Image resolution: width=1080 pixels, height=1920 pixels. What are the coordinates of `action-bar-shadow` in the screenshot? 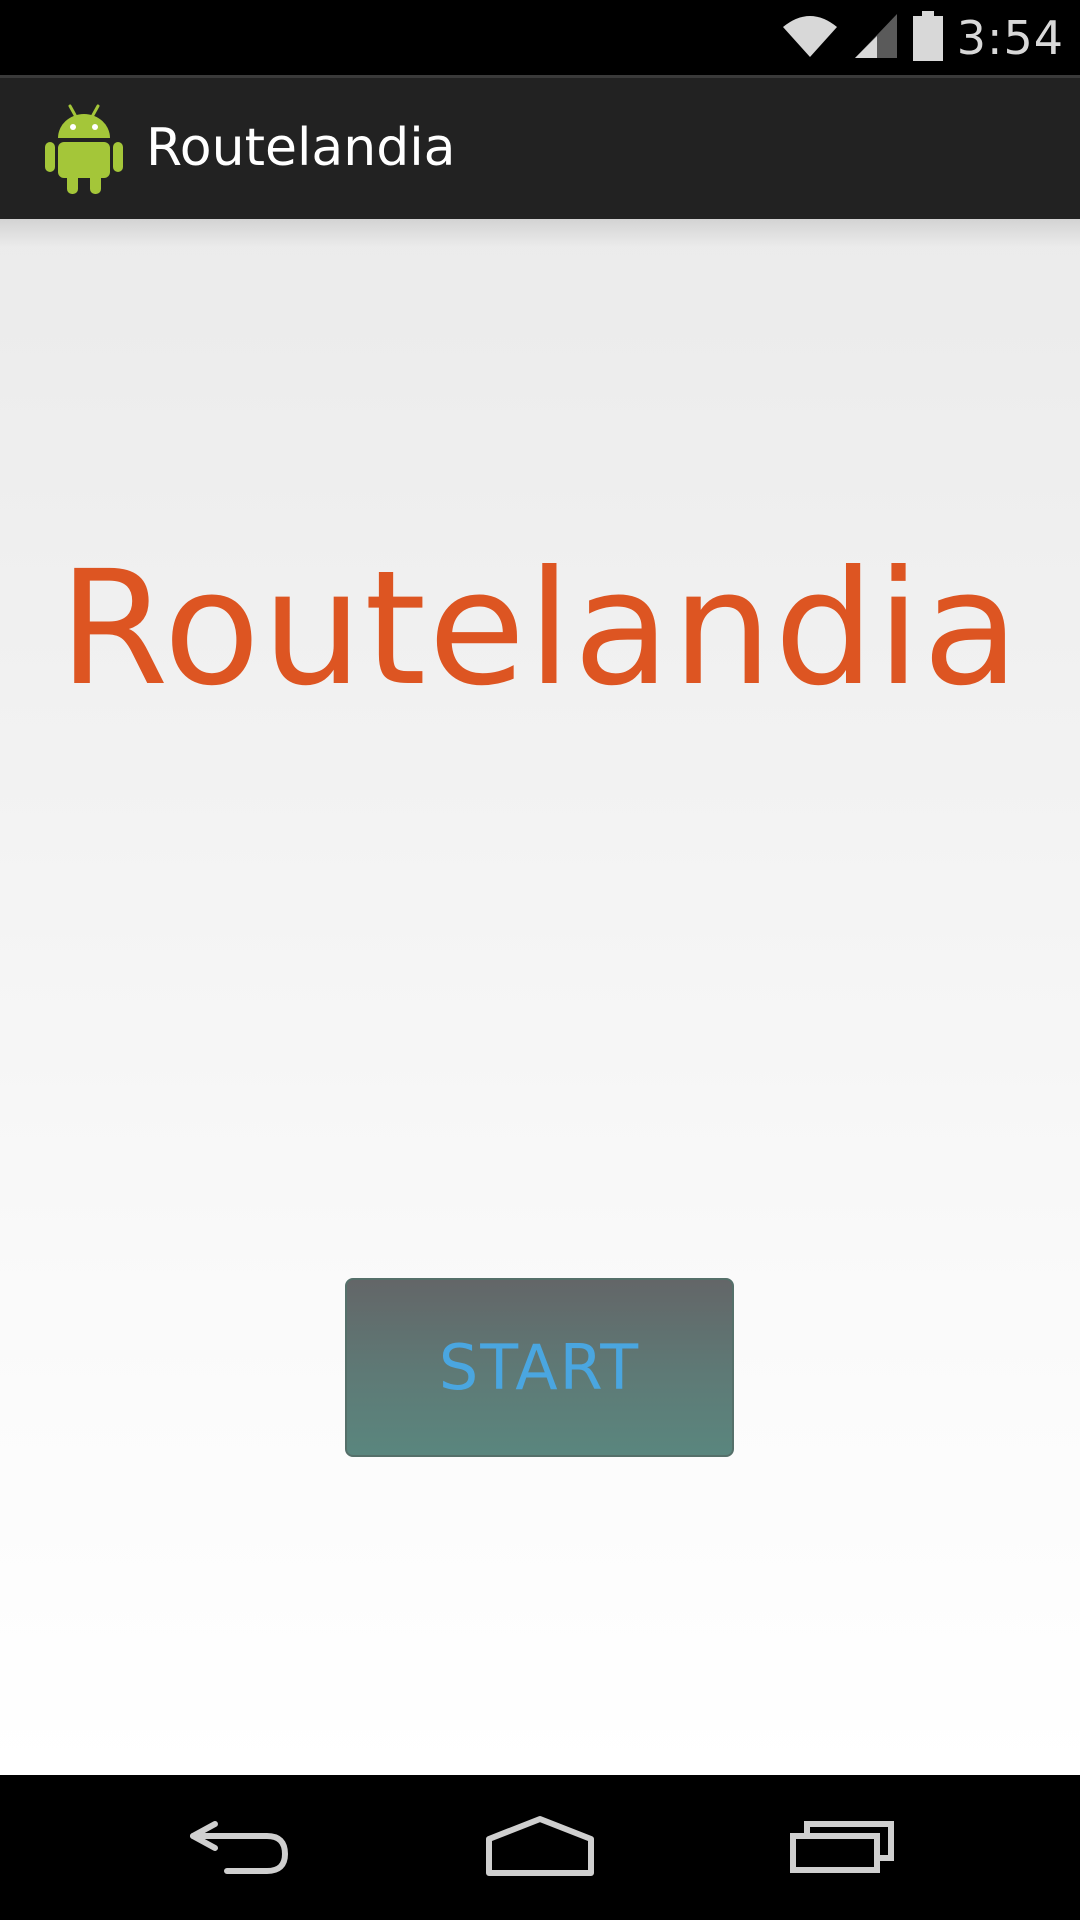 It's located at (540, 233).